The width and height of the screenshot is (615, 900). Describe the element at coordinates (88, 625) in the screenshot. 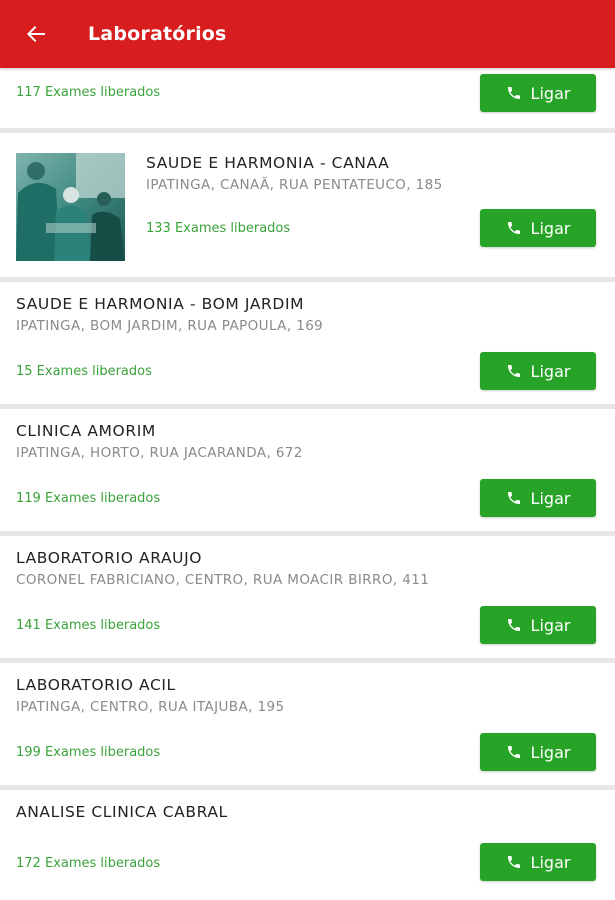

I see `exams-count: 141 Exames liberados` at that location.